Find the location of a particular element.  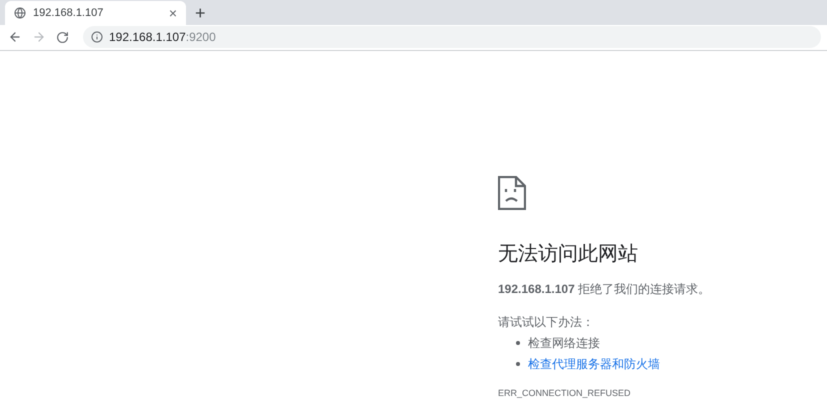

browser-tab: 192.168.1.107 × is located at coordinates (95, 12).